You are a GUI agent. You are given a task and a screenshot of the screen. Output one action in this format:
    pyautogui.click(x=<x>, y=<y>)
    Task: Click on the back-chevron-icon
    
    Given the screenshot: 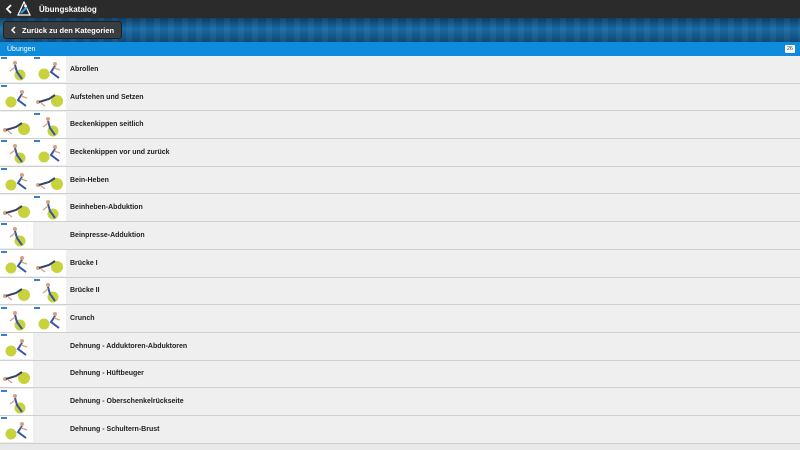 What is the action you would take?
    pyautogui.click(x=8, y=9)
    